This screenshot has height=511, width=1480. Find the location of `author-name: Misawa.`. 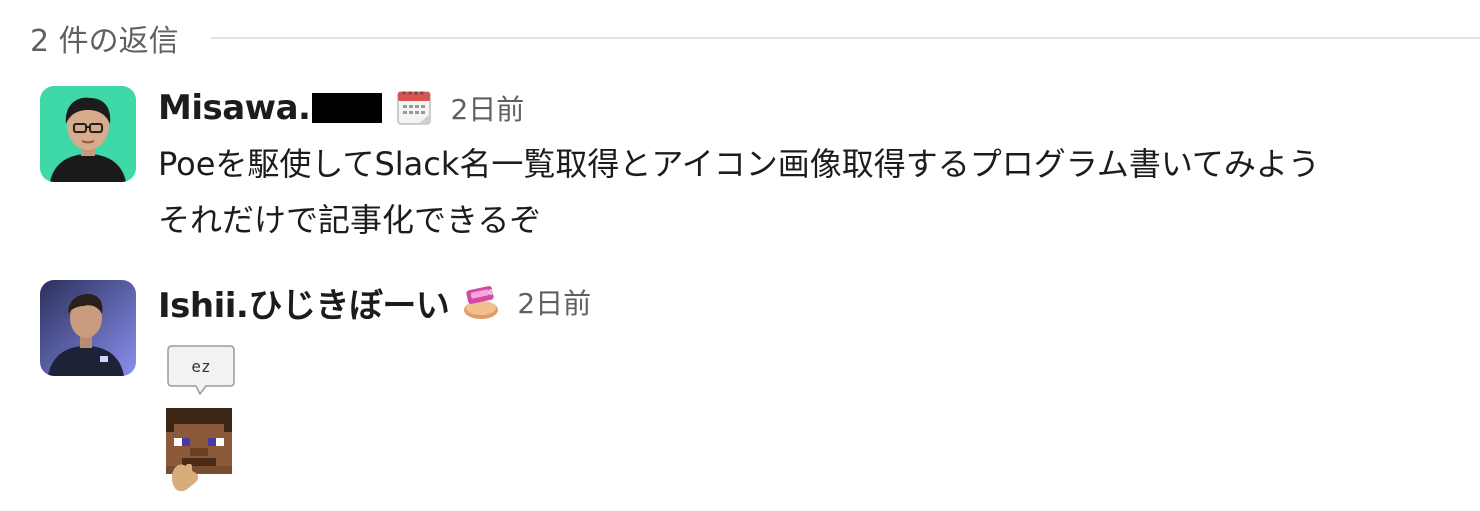

author-name: Misawa. is located at coordinates (234, 108).